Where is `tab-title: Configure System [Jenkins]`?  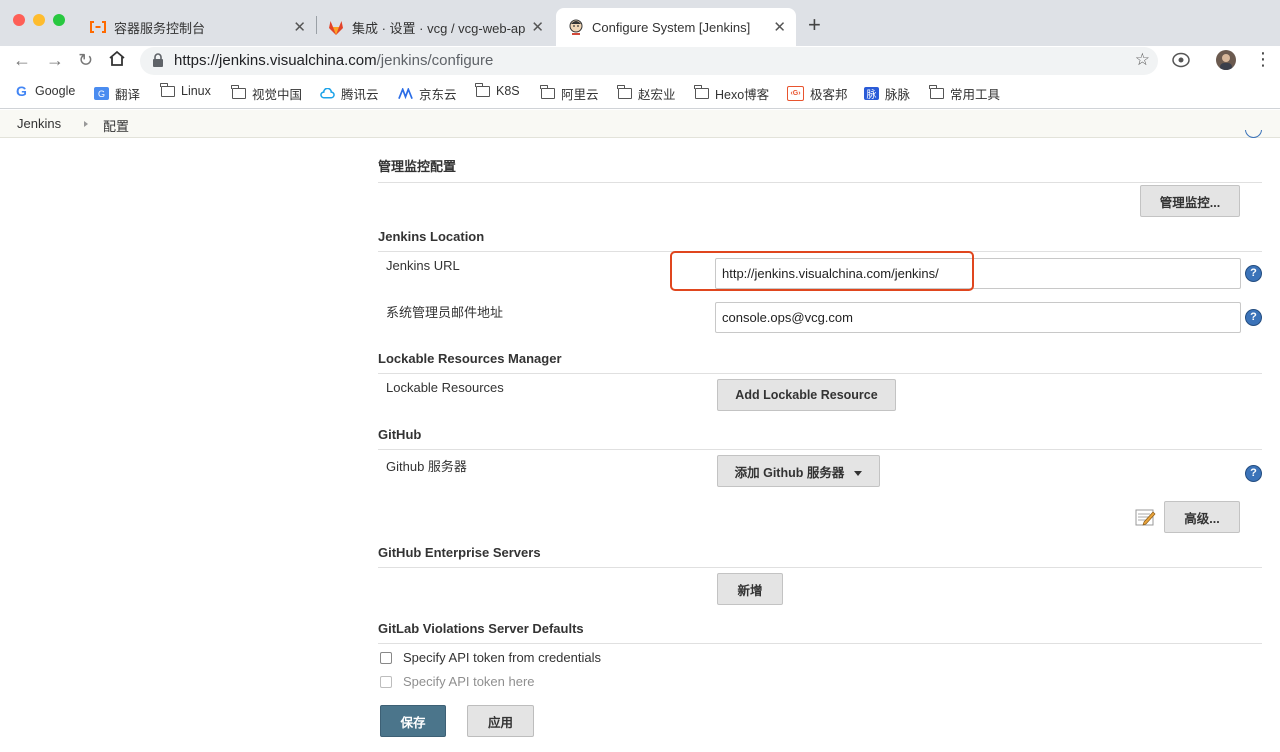 tab-title: Configure System [Jenkins] is located at coordinates (671, 27).